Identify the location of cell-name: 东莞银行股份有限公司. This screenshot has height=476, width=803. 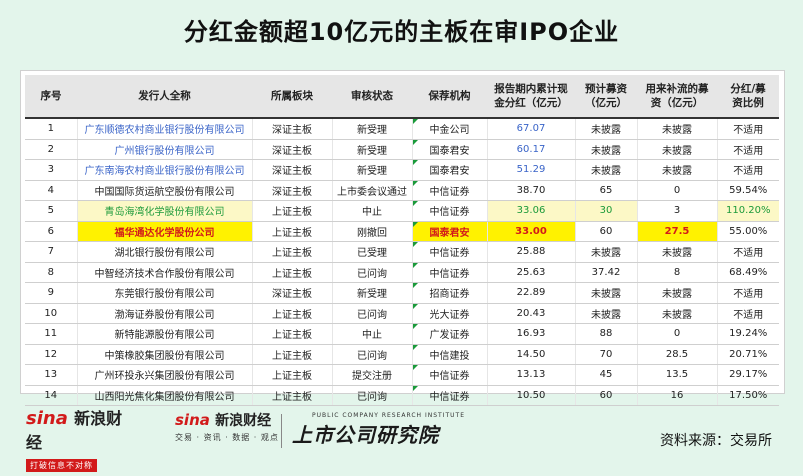
(165, 293).